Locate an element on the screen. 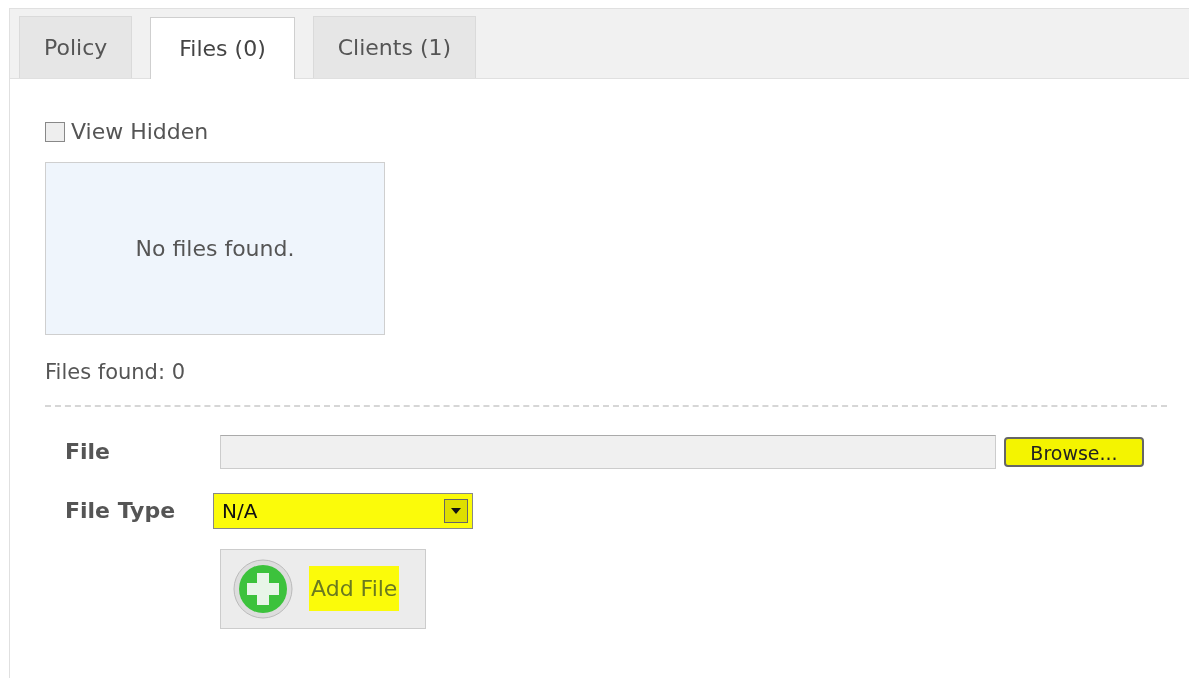 Image resolution: width=1189 pixels, height=678 pixels. plus-icon is located at coordinates (263, 588).